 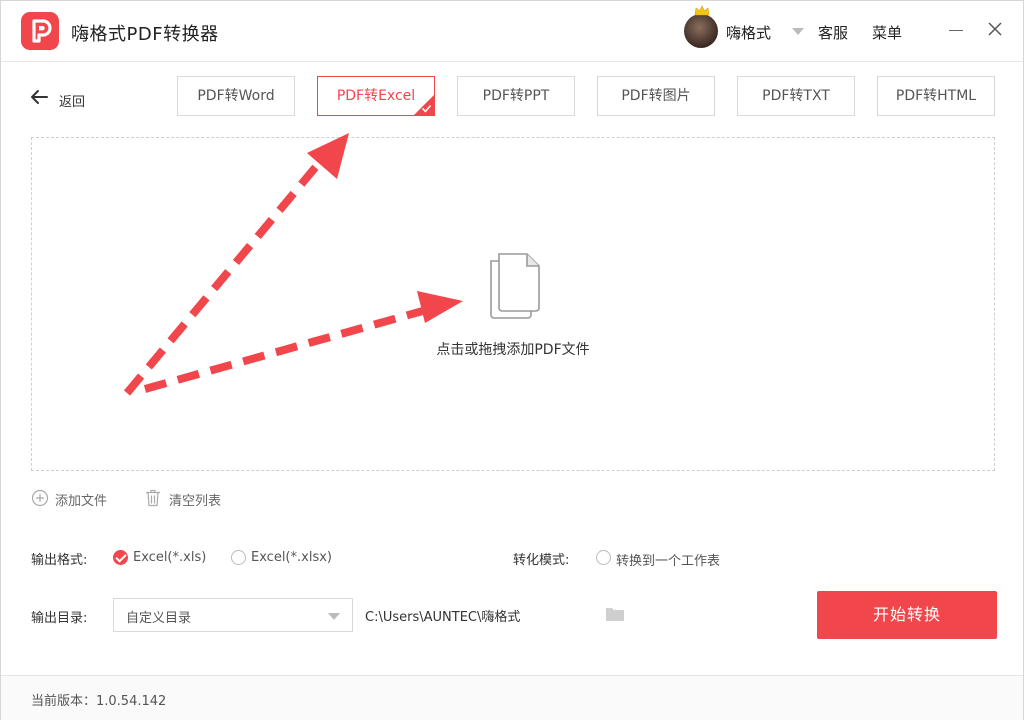 I want to click on drop-hint-text: 点击或拖拽添加PDF文件, so click(x=513, y=350).